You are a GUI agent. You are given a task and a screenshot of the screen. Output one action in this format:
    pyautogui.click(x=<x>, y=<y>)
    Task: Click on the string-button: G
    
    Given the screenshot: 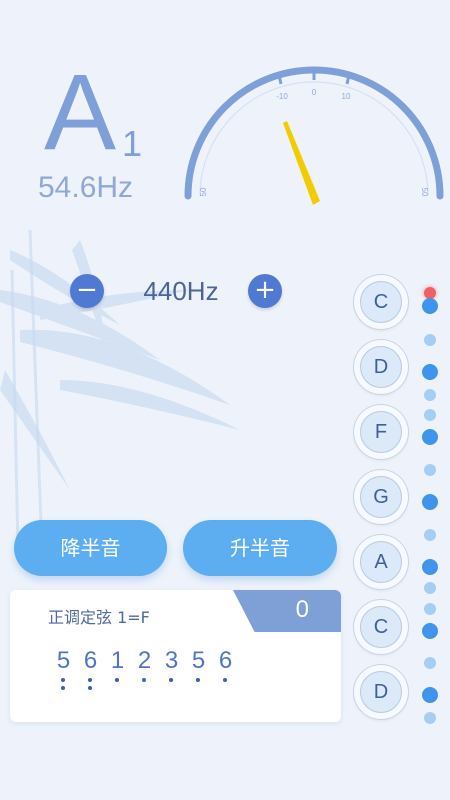 What is the action you would take?
    pyautogui.click(x=381, y=497)
    